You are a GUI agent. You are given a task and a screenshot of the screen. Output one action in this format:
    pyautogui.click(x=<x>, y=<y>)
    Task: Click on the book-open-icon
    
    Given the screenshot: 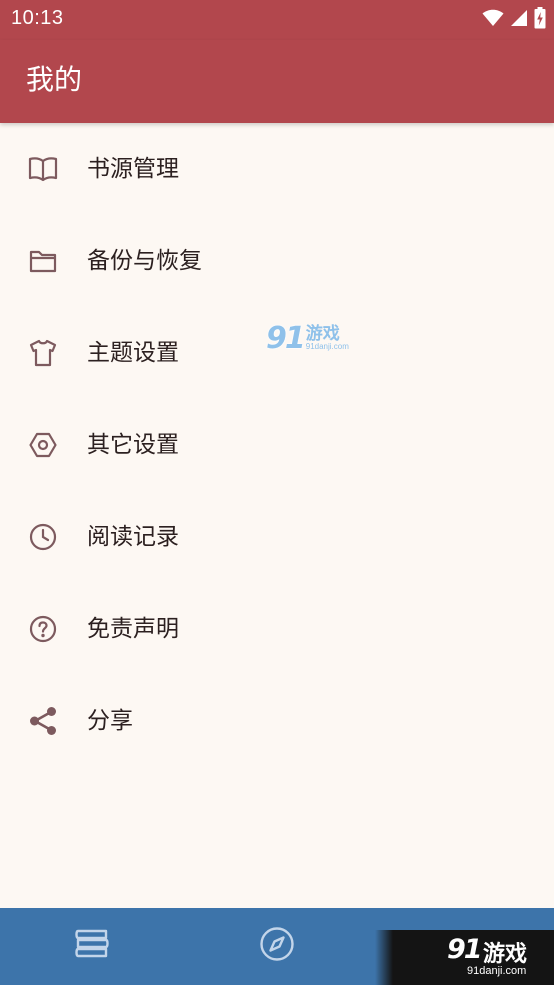 What is the action you would take?
    pyautogui.click(x=43, y=169)
    